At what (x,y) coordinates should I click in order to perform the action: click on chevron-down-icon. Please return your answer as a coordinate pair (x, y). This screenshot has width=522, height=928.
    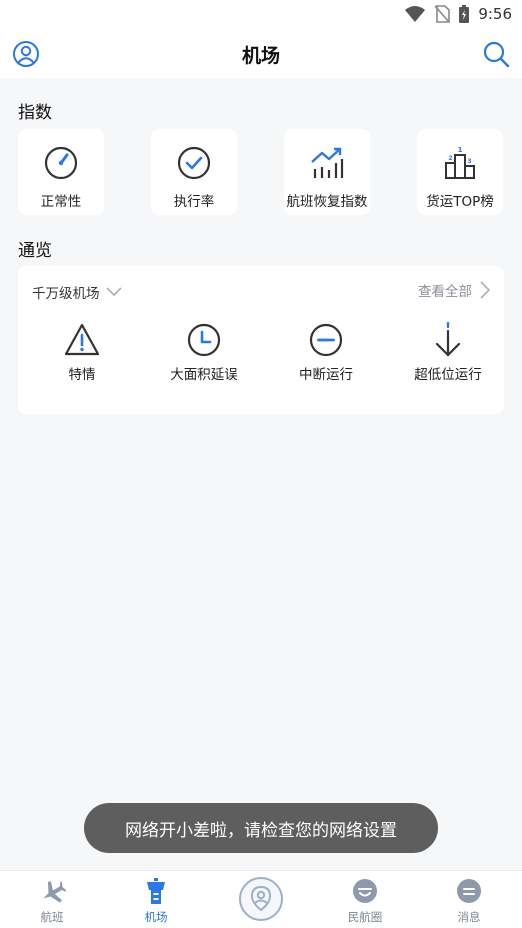
    Looking at the image, I should click on (113, 292).